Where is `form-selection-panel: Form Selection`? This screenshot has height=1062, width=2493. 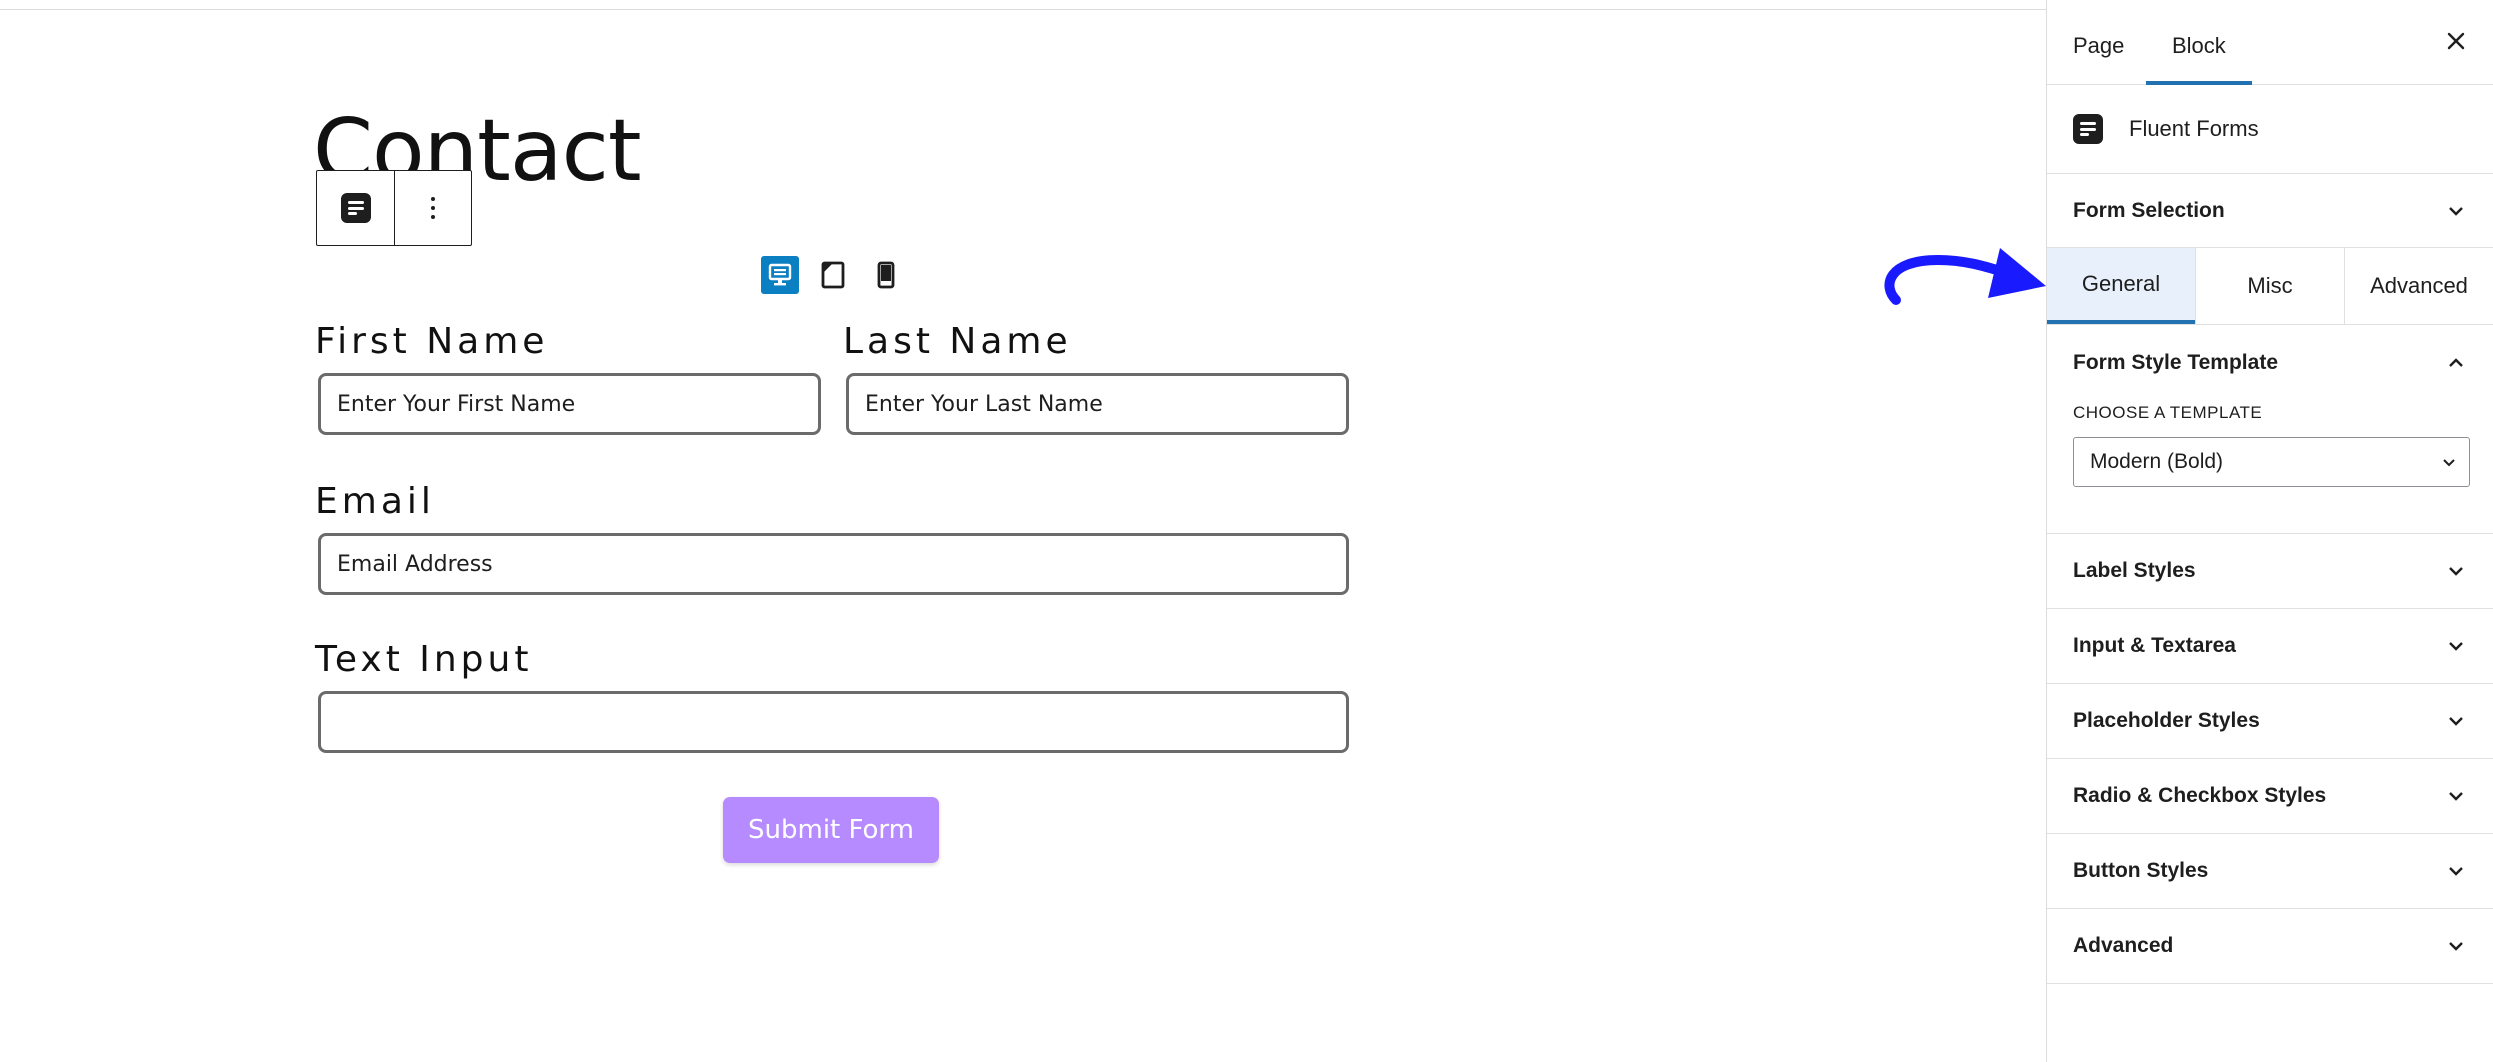 form-selection-panel: Form Selection is located at coordinates (2270, 211).